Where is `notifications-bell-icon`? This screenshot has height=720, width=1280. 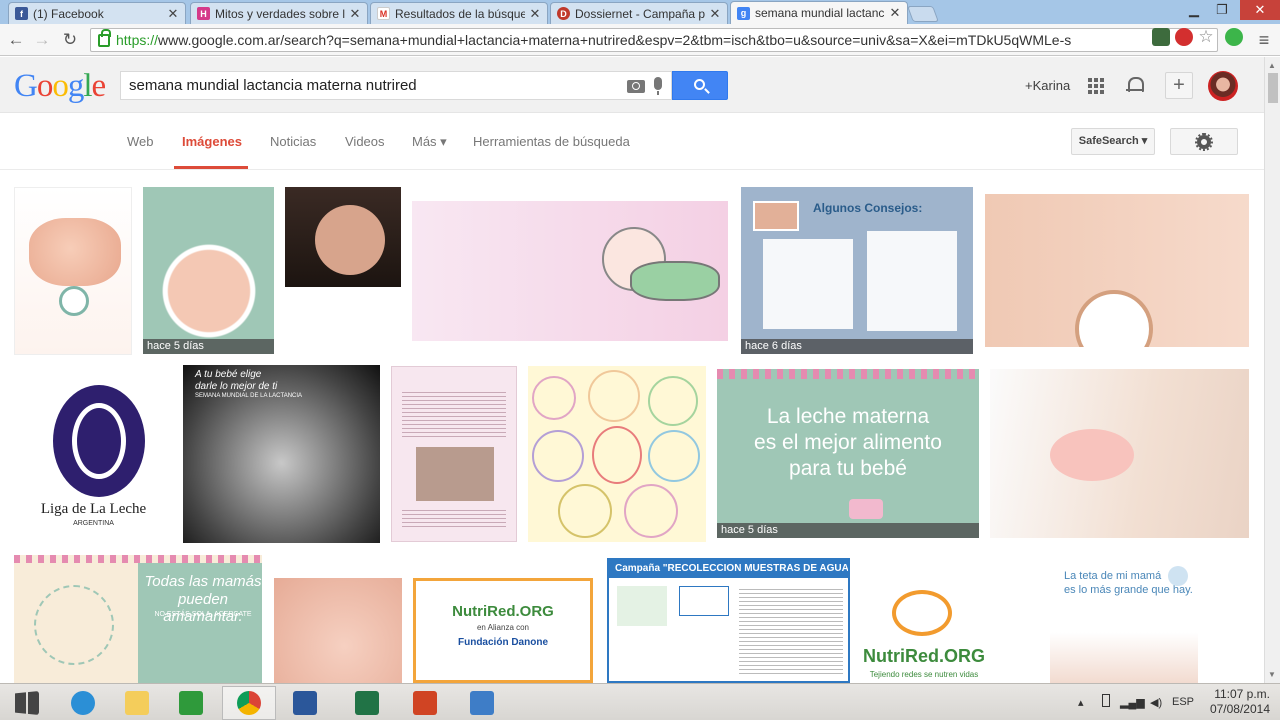
notifications-bell-icon is located at coordinates (1135, 85).